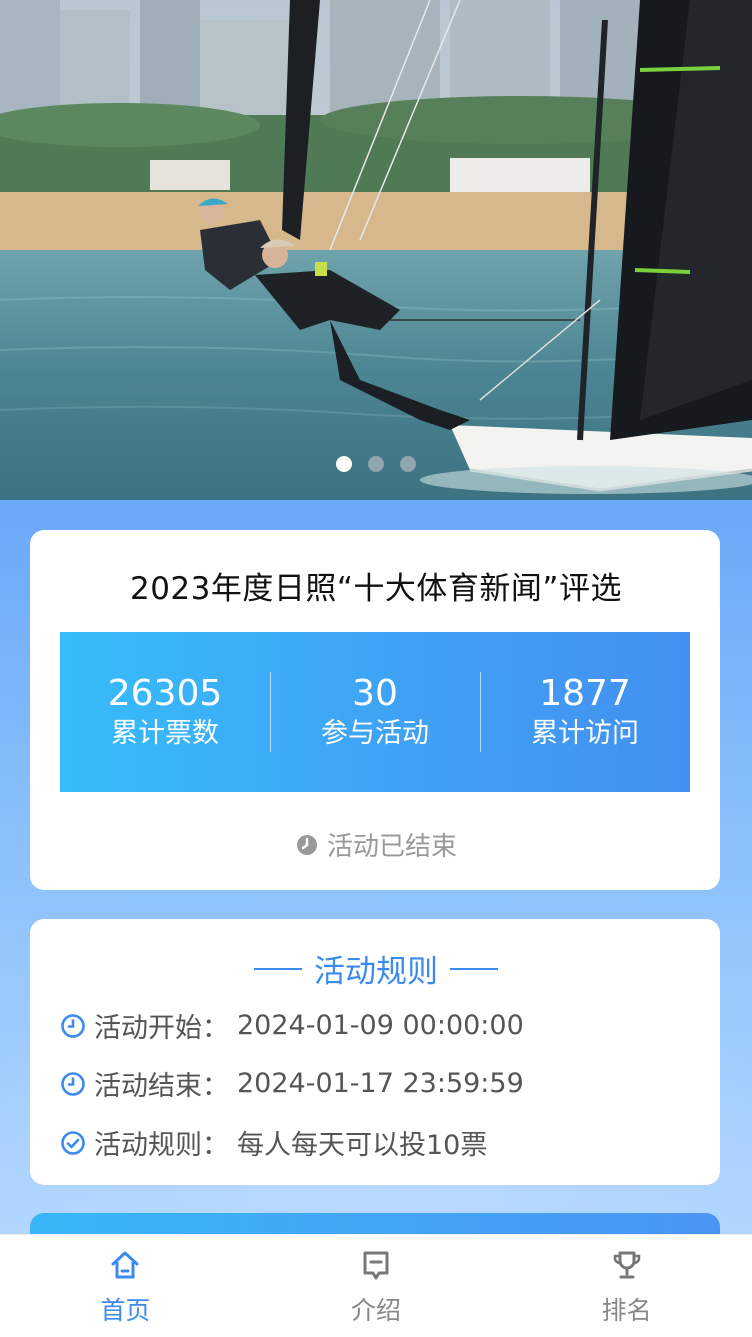  What do you see at coordinates (376, 1265) in the screenshot?
I see `message-icon` at bounding box center [376, 1265].